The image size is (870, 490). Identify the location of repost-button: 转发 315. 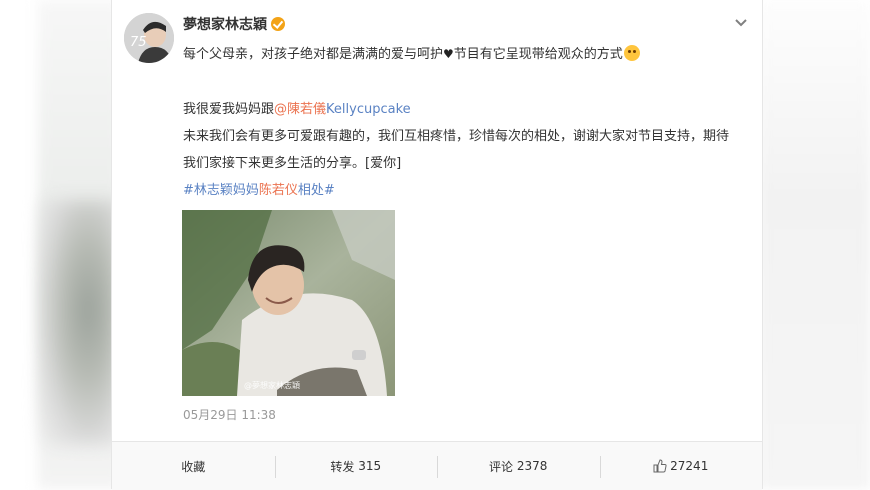
(356, 466).